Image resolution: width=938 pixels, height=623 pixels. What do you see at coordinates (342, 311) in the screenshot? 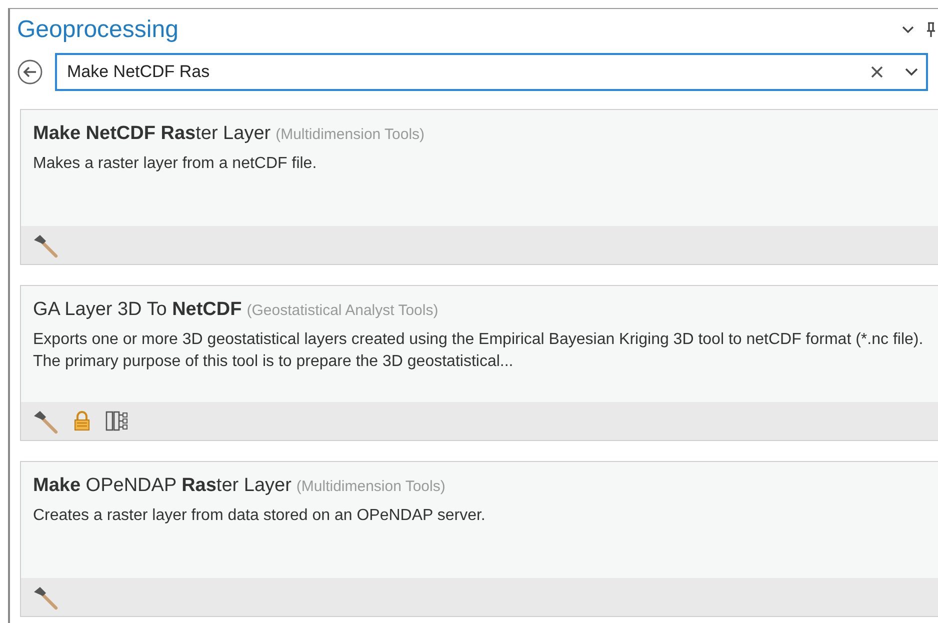
I see `toolbox-name: (Geostatistical Analyst Tools)` at bounding box center [342, 311].